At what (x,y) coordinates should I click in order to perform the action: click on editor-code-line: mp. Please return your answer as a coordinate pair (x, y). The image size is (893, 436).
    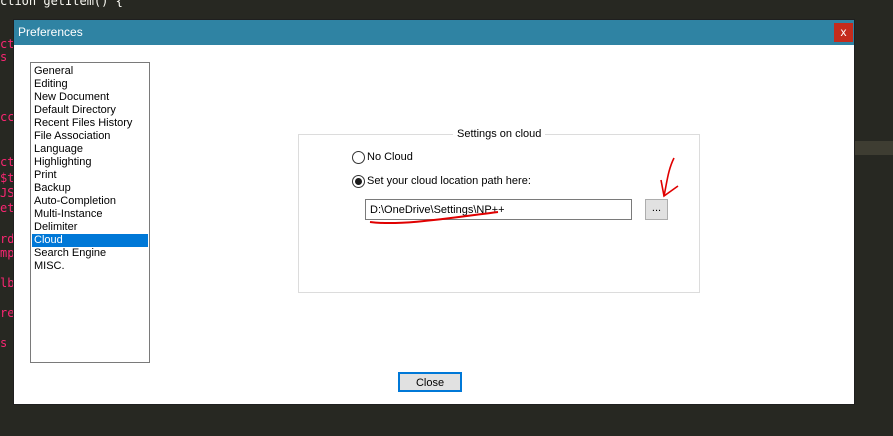
    Looking at the image, I should click on (7, 253).